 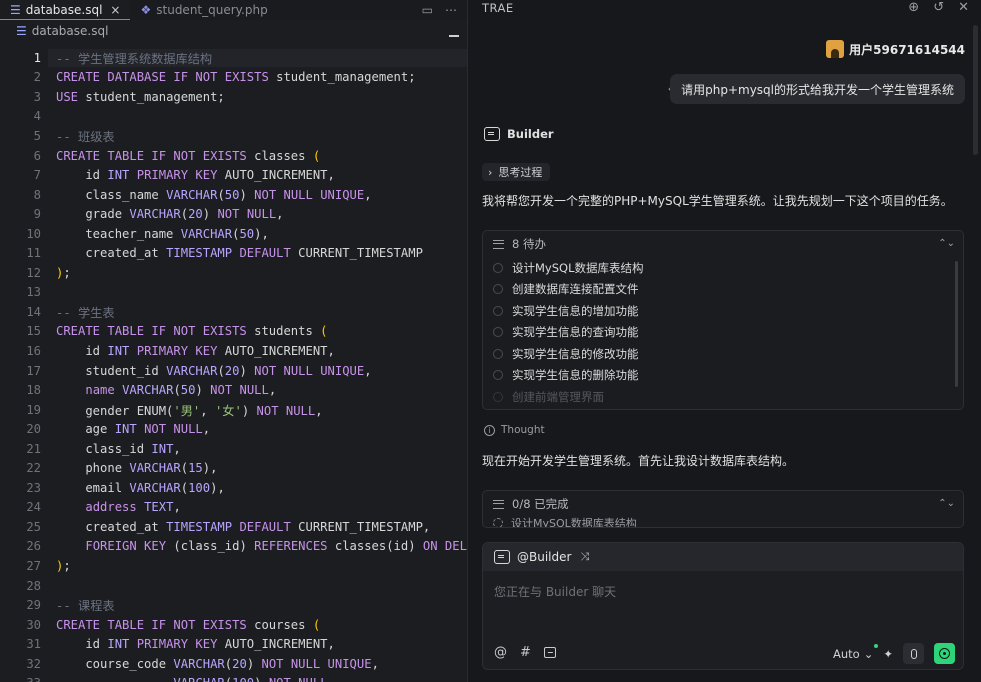 What do you see at coordinates (37, 77) in the screenshot?
I see `line-number: 2` at bounding box center [37, 77].